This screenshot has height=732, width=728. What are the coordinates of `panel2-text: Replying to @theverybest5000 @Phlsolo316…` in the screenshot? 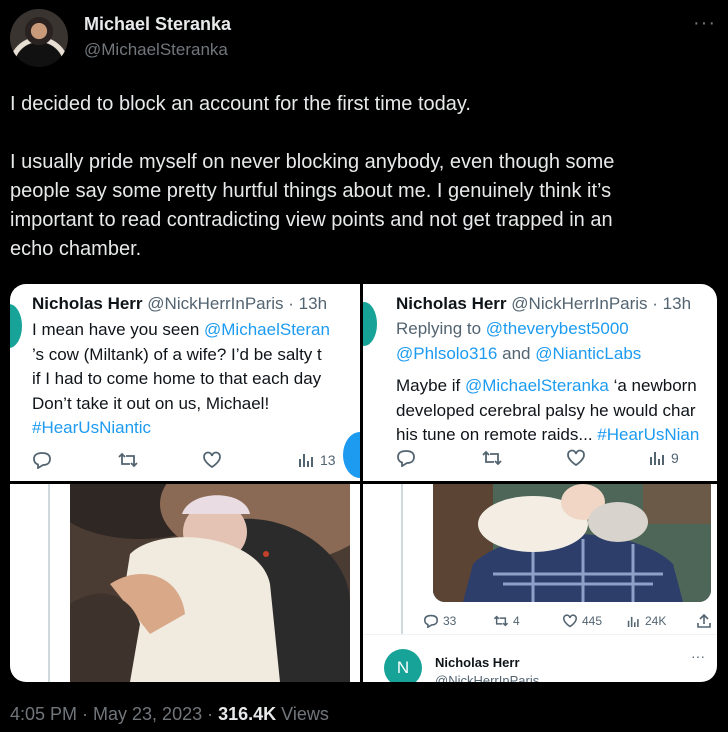 It's located at (548, 381).